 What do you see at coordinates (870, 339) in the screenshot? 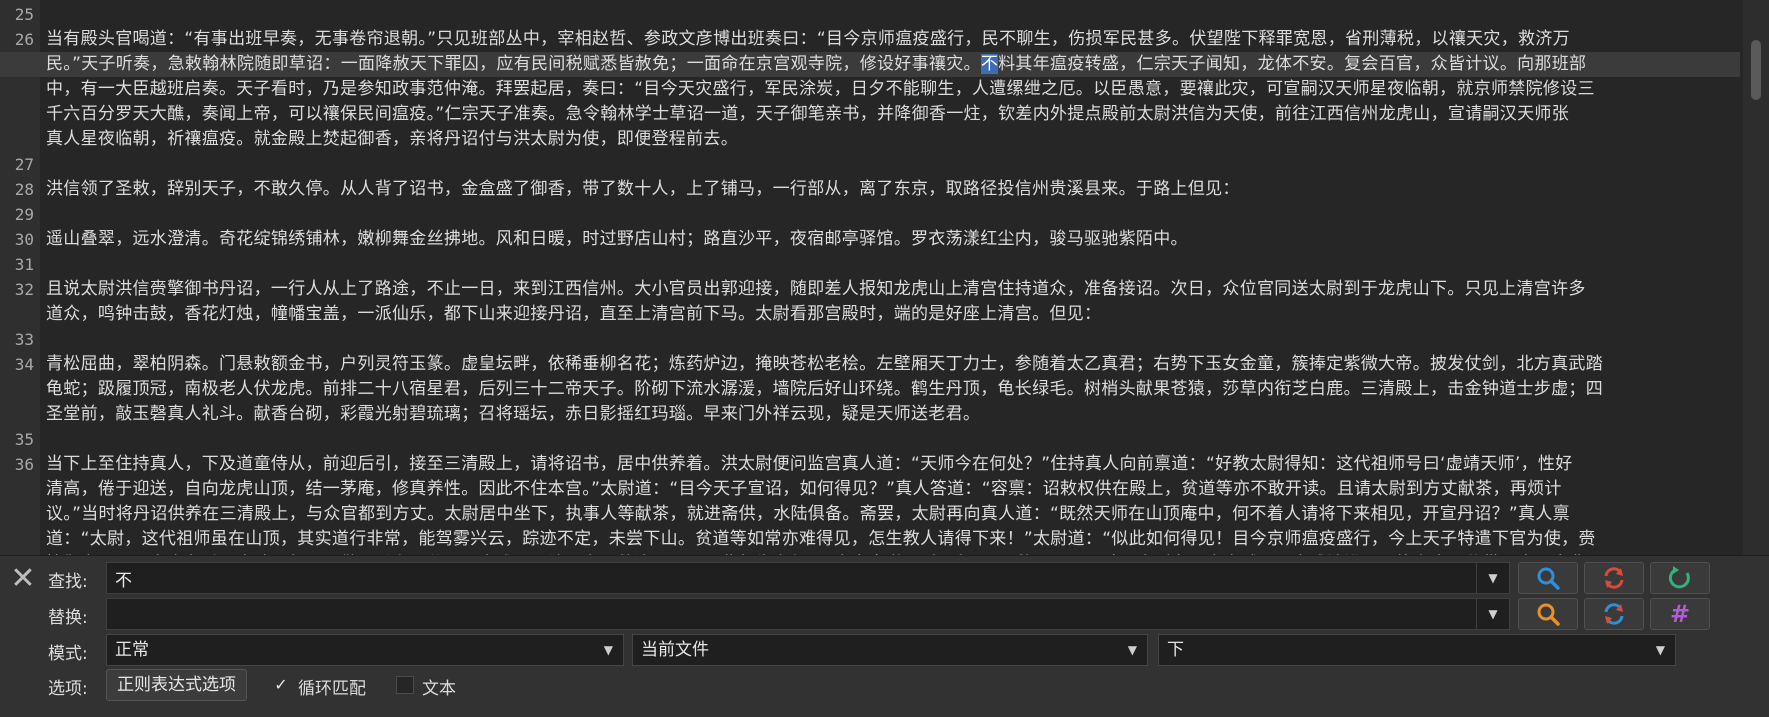
I see `editor-line: 33` at bounding box center [870, 339].